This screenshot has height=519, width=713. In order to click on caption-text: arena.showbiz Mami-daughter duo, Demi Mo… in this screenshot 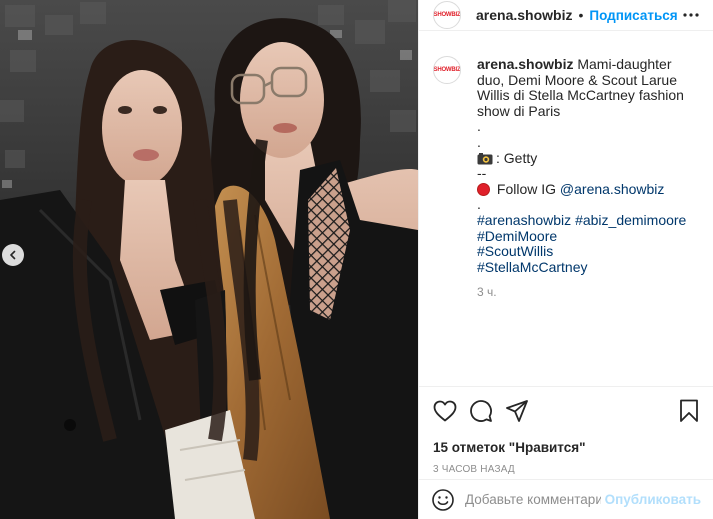, I will do `click(588, 178)`.